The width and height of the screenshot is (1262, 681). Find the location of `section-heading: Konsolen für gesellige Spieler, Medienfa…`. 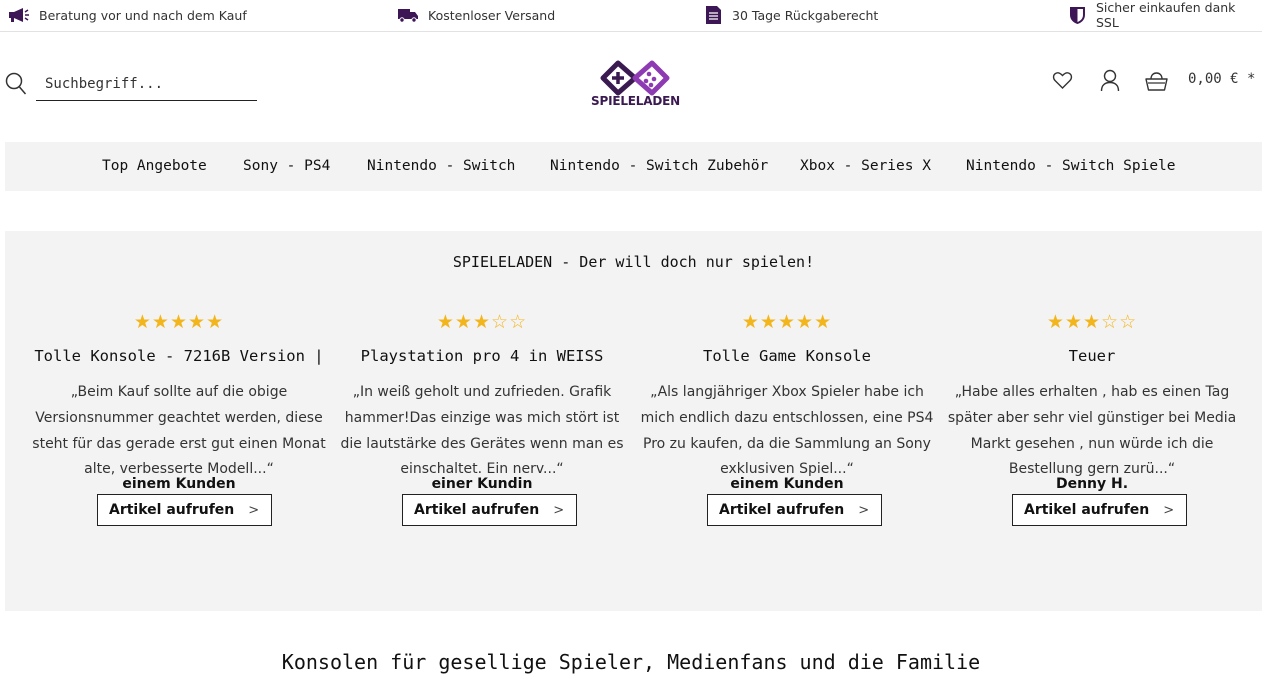

section-heading: Konsolen für gesellige Spieler, Medienfa… is located at coordinates (631, 662).